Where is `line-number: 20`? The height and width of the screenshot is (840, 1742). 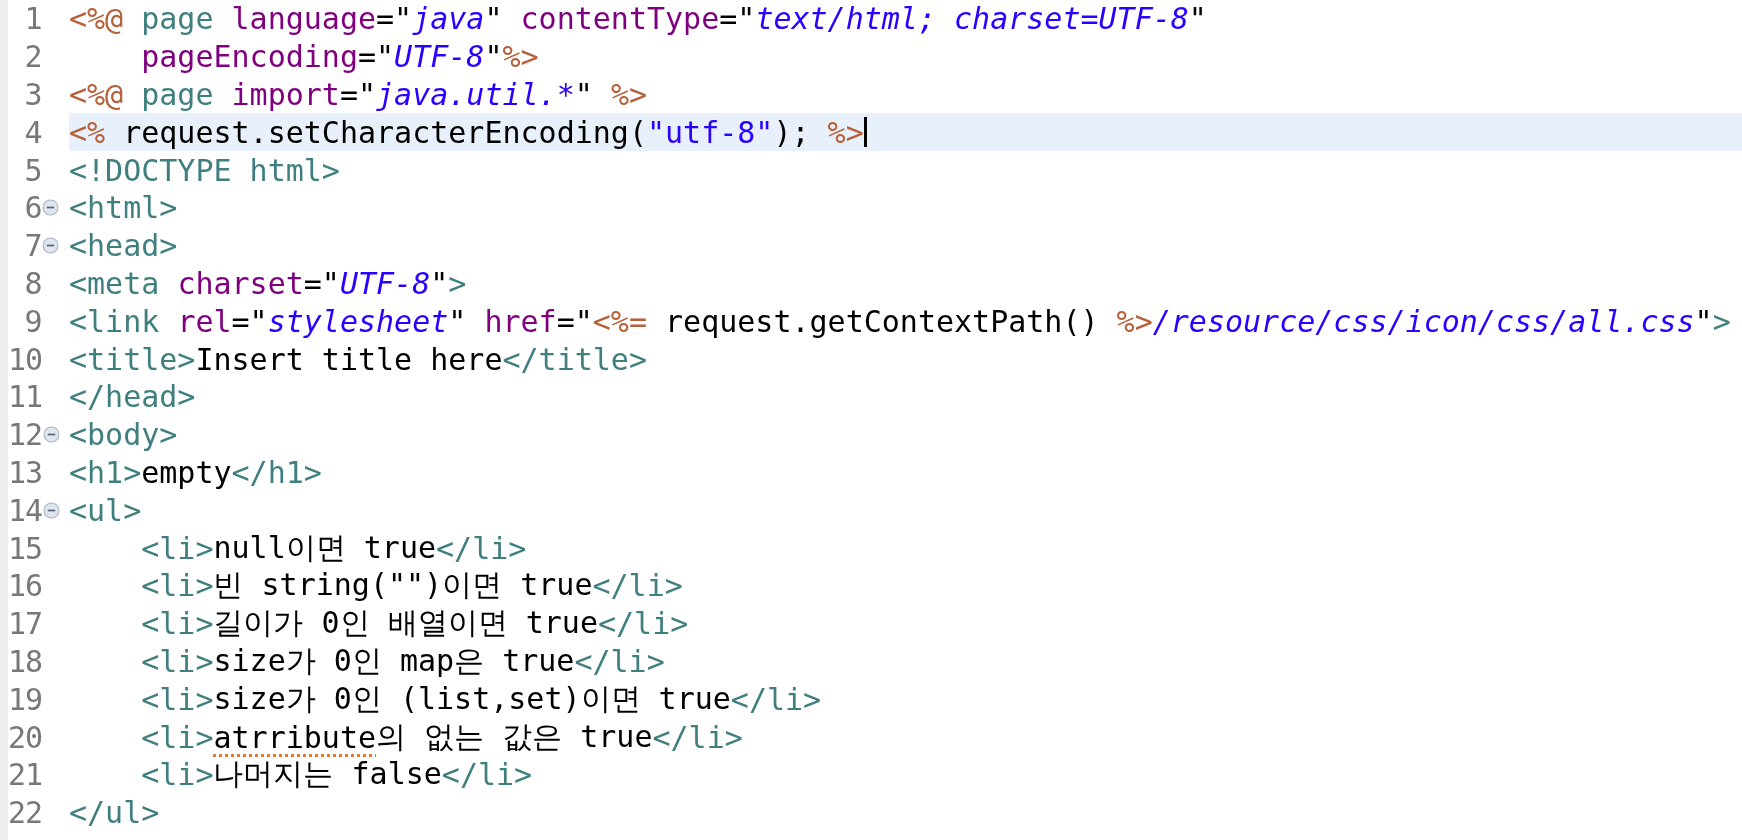 line-number: 20 is located at coordinates (25, 737).